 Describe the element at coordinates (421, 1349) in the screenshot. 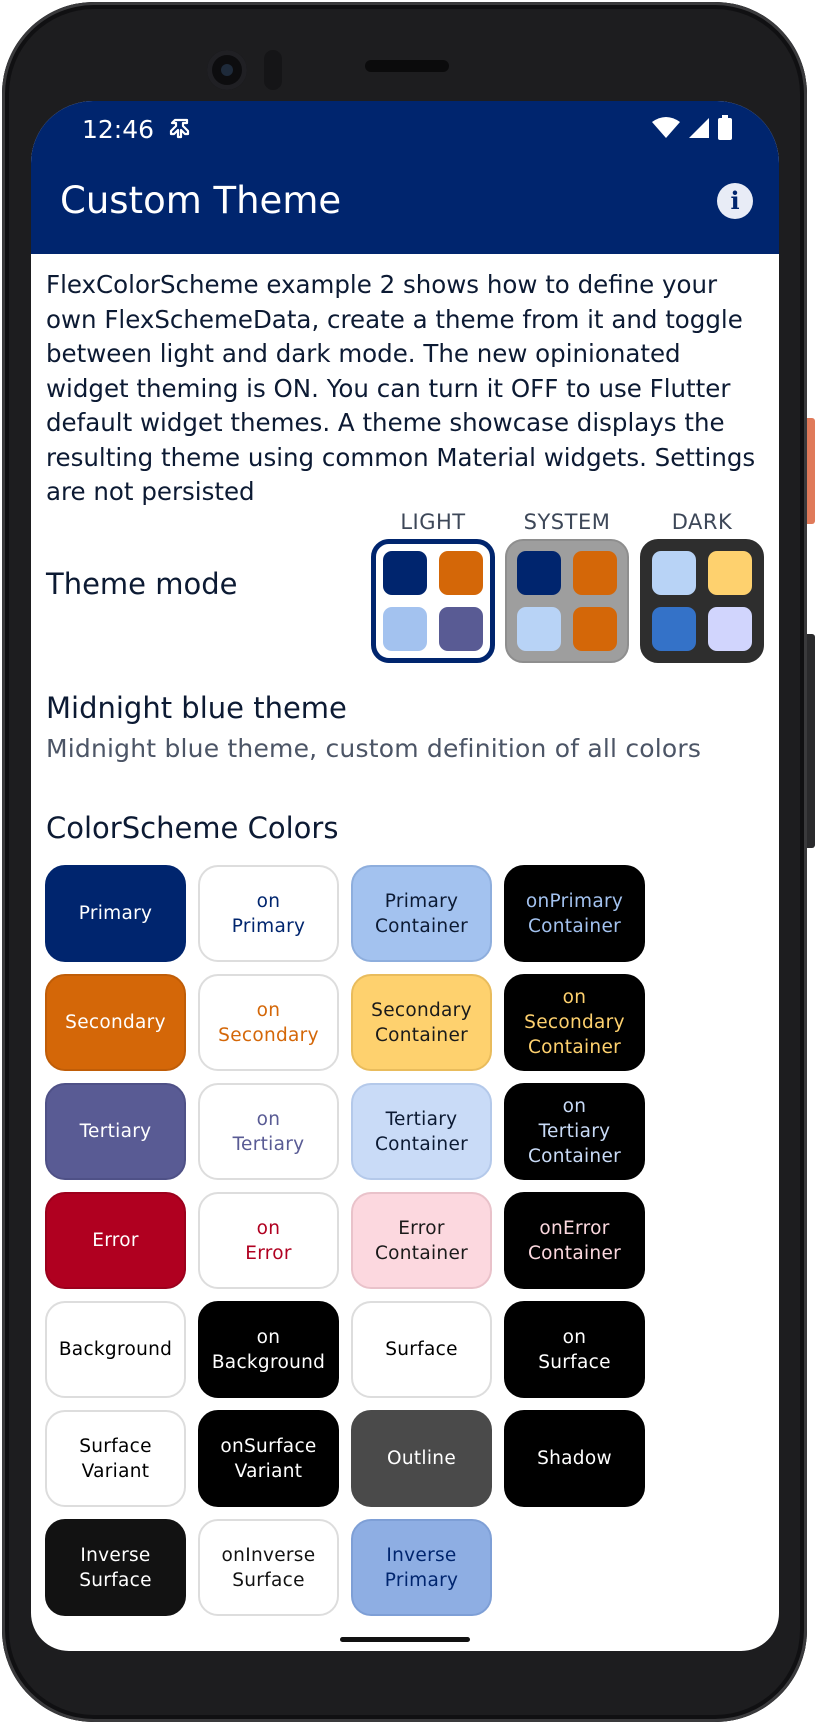

I see `color-tile-surface: Surface` at that location.